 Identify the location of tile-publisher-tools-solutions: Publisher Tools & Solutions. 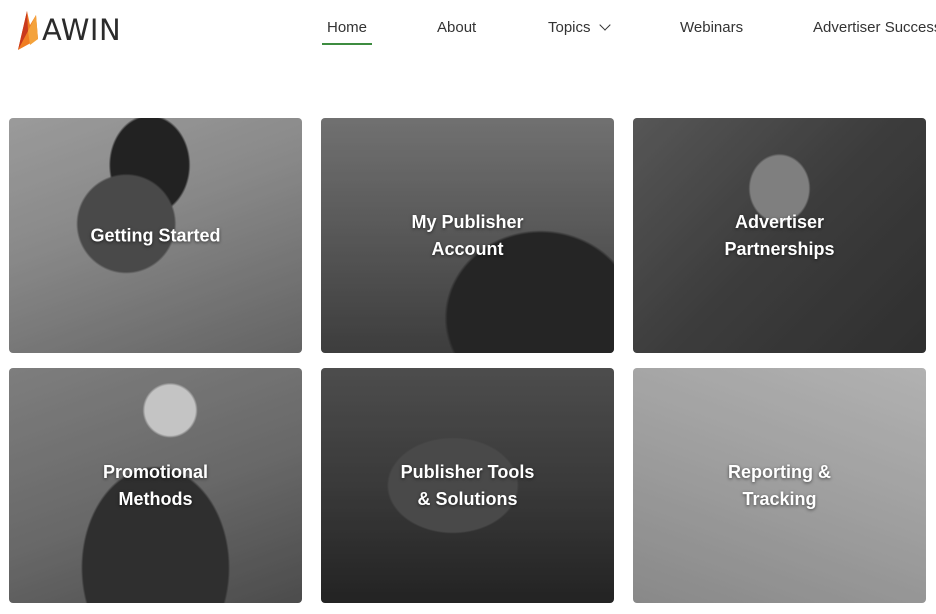
(467, 485).